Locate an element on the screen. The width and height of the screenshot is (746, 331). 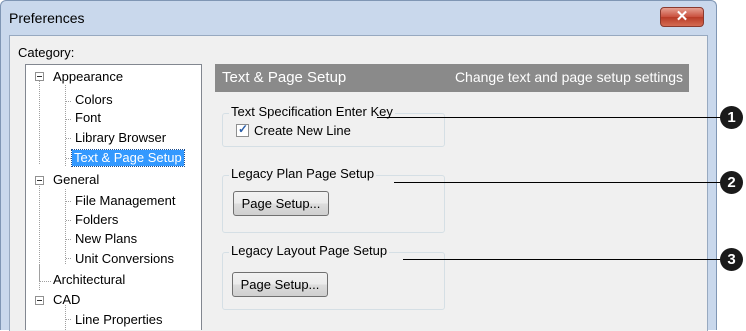
tree-item-colors: Colors is located at coordinates (94, 100).